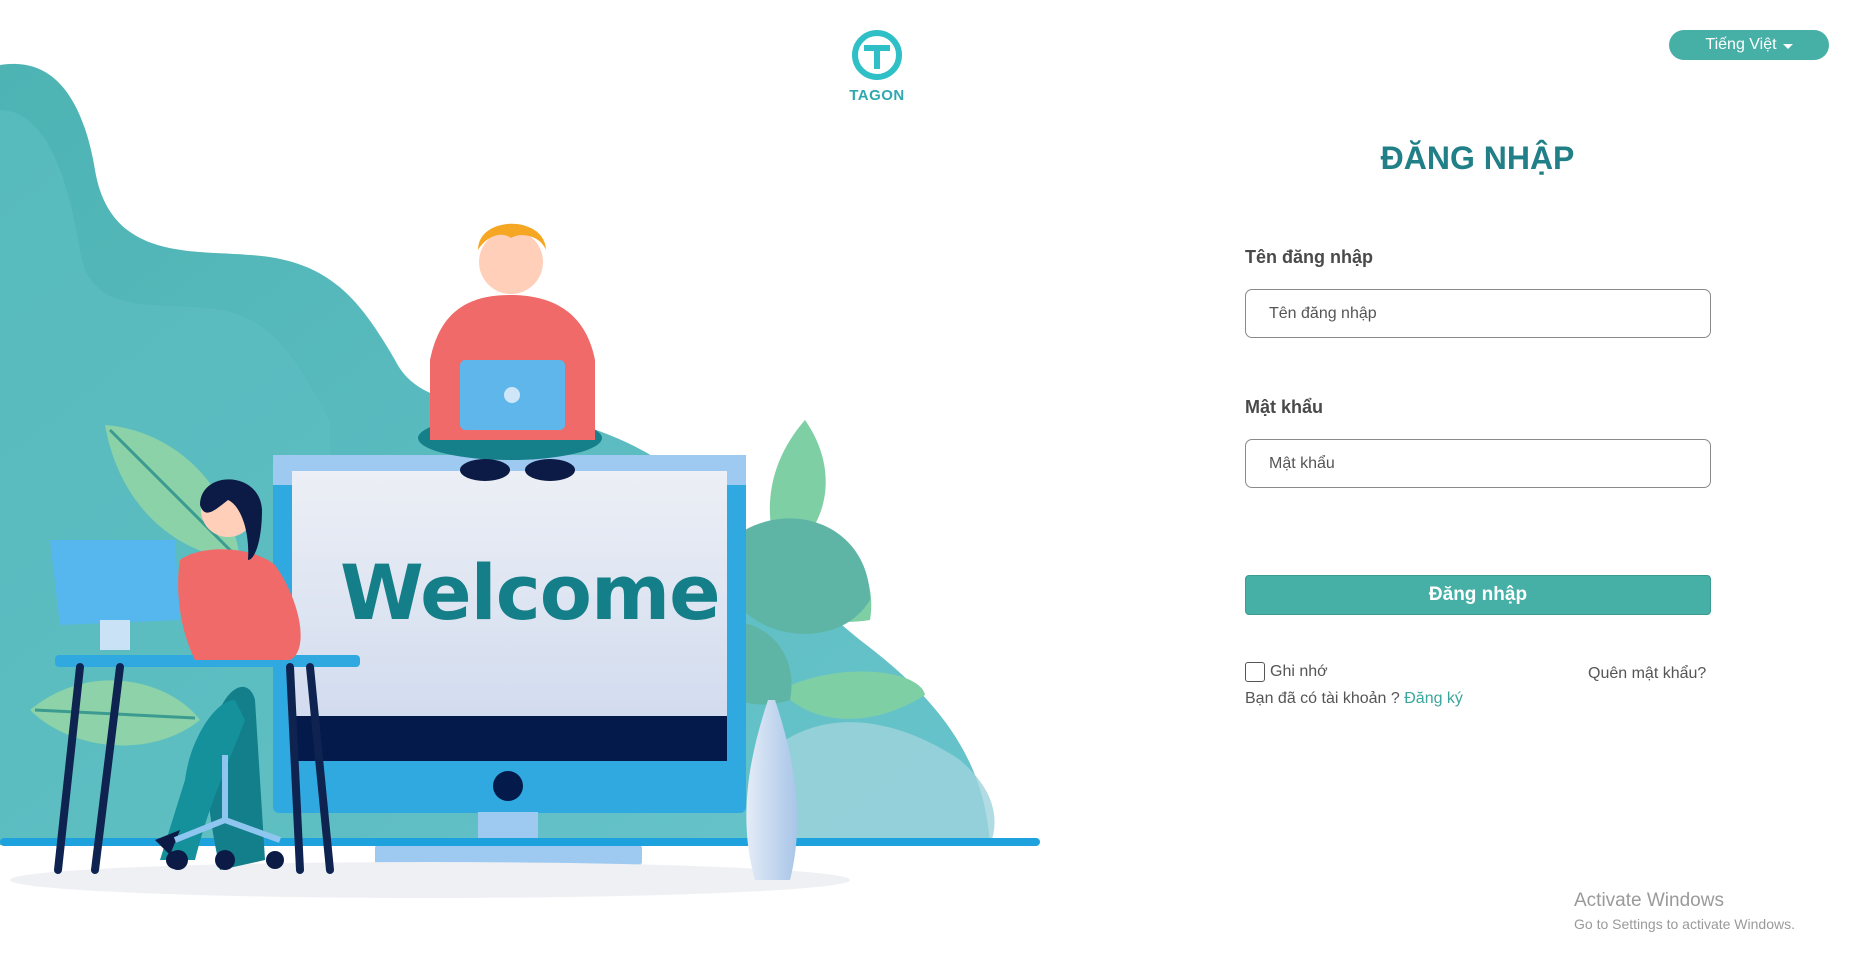 This screenshot has width=1873, height=968. What do you see at coordinates (1309, 257) in the screenshot?
I see `username-label: Tên đăng nhập` at bounding box center [1309, 257].